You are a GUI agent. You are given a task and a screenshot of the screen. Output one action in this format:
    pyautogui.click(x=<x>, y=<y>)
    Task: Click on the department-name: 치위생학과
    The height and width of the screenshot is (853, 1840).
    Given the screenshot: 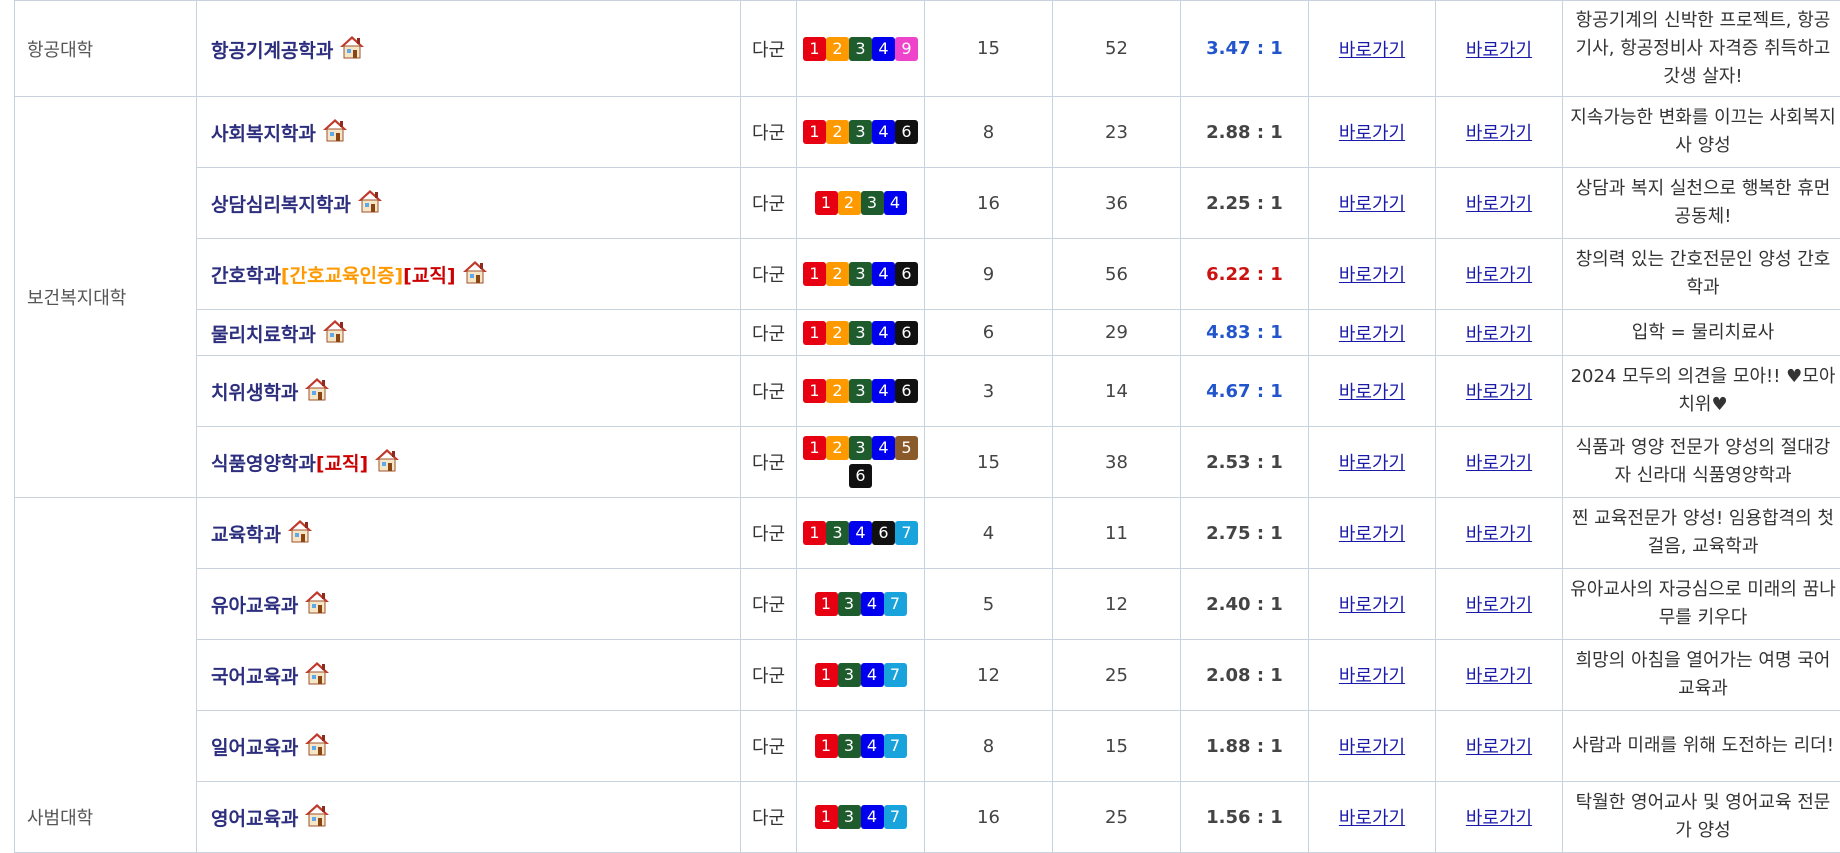 What is the action you would take?
    pyautogui.click(x=254, y=393)
    